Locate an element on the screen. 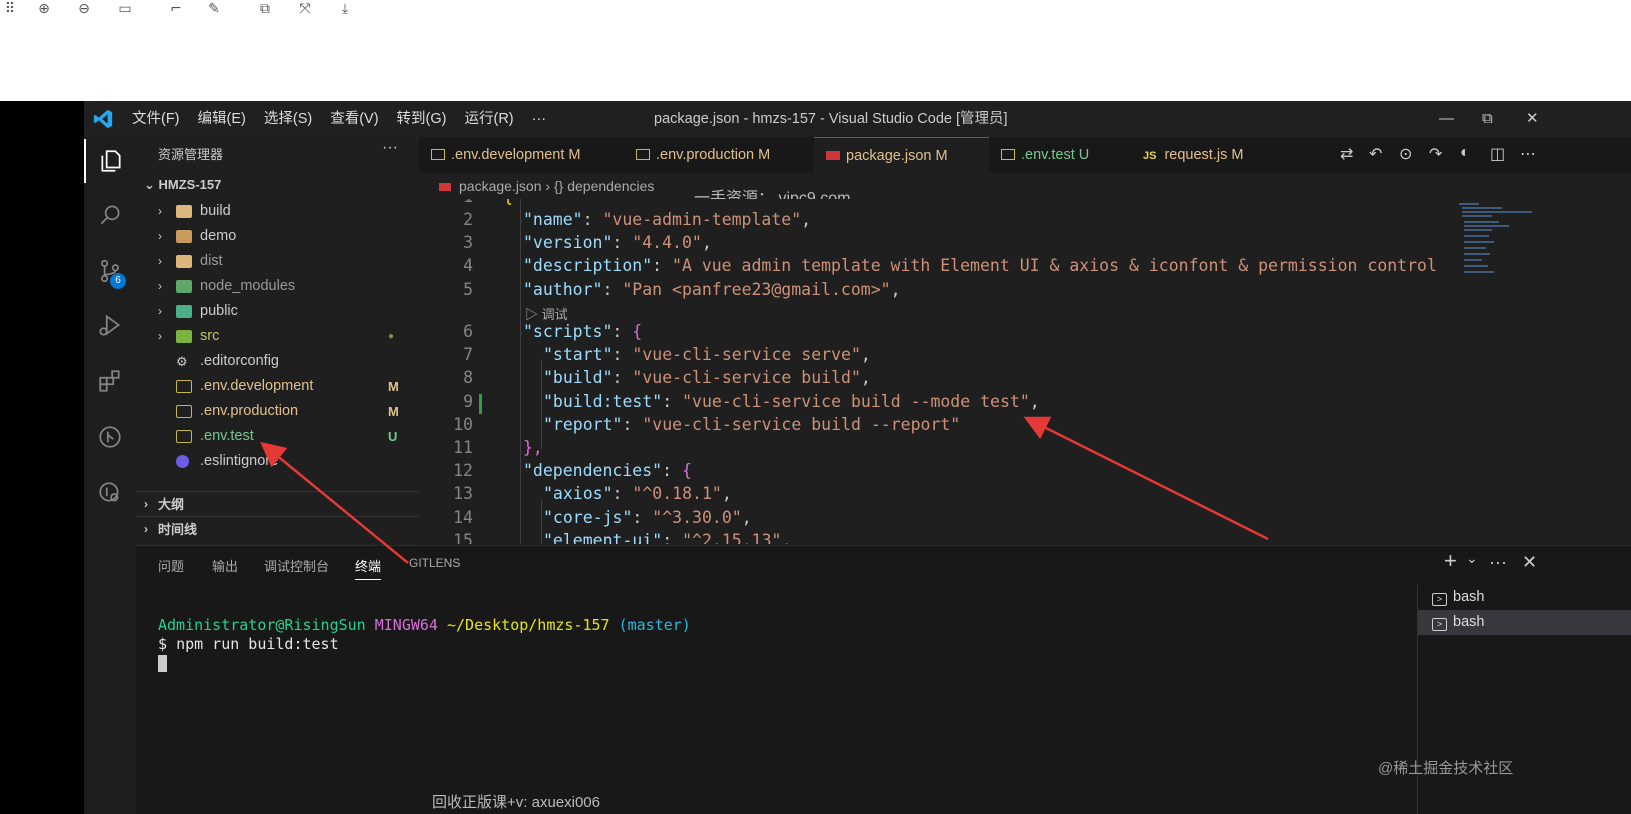 This screenshot has height=814, width=1631. annotation-arrows is located at coordinates (764, 490).